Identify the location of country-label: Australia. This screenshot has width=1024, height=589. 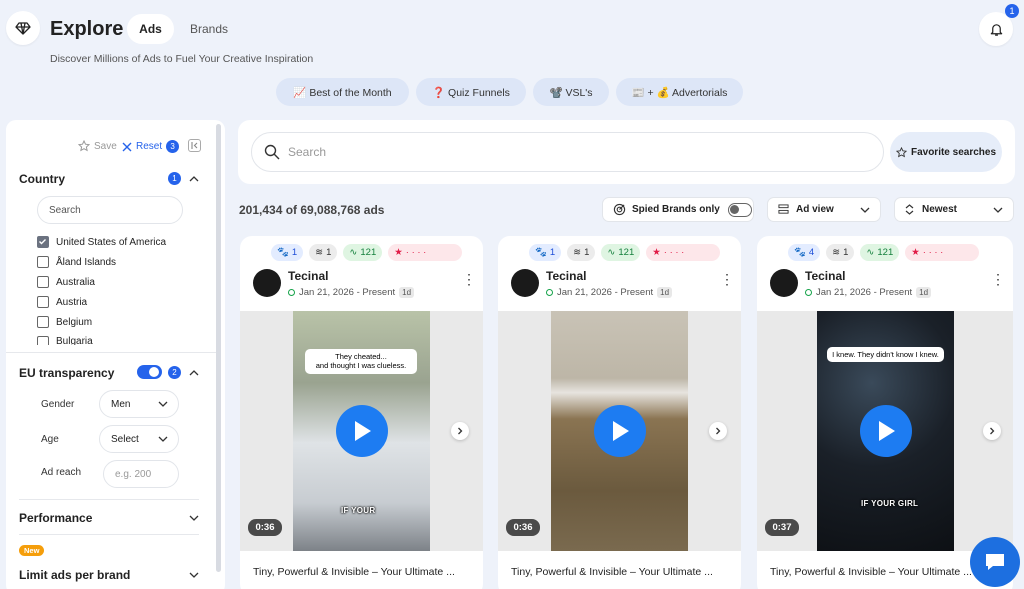
(75, 282).